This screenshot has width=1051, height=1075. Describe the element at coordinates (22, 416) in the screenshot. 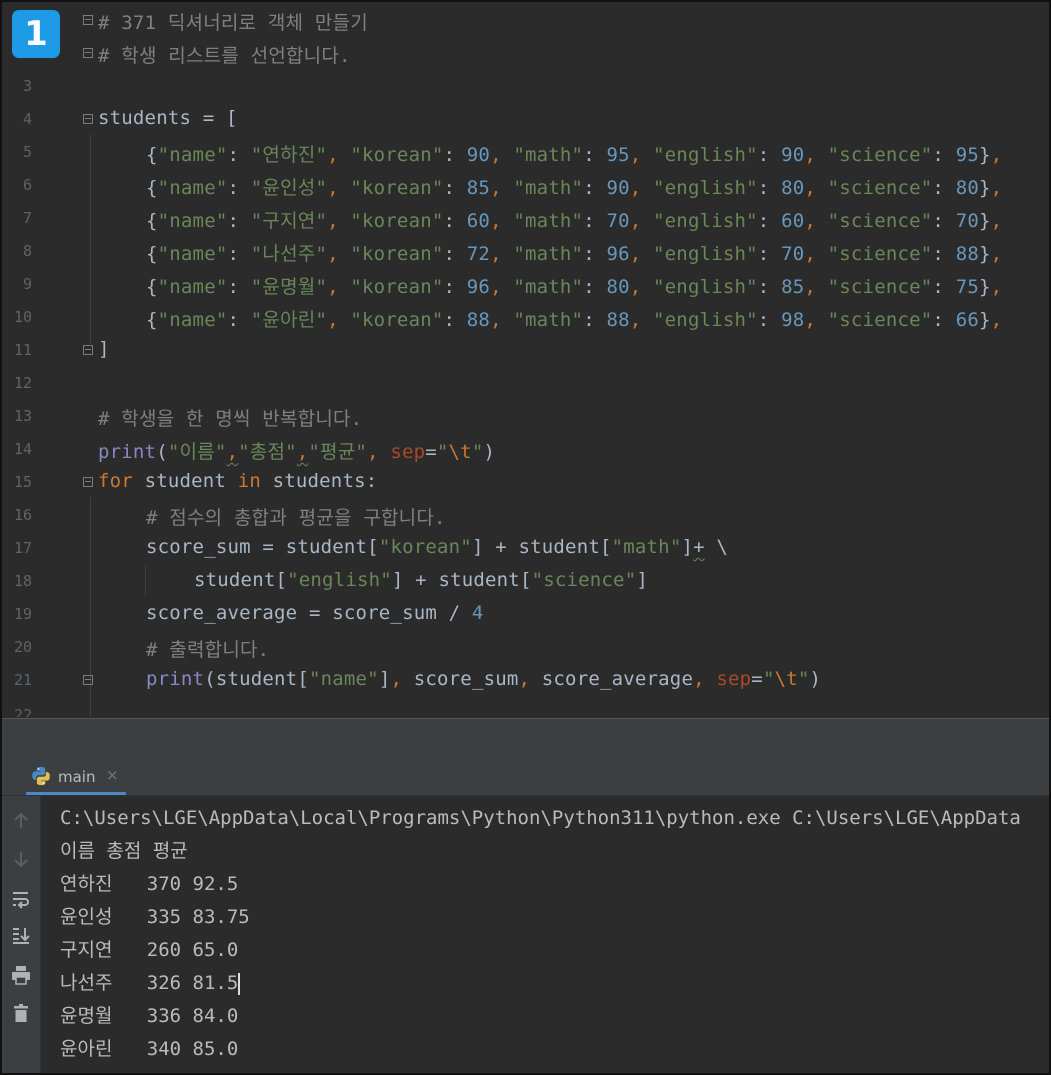

I see `line-number: 13` at that location.